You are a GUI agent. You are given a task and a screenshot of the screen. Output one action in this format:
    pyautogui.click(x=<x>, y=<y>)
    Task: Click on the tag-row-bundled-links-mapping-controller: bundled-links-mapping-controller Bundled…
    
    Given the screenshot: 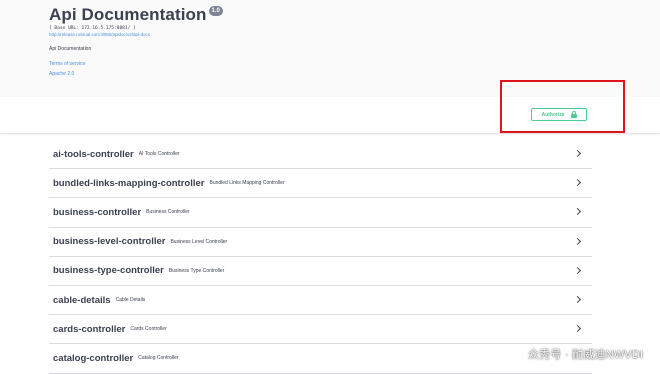 What is the action you would take?
    pyautogui.click(x=320, y=184)
    